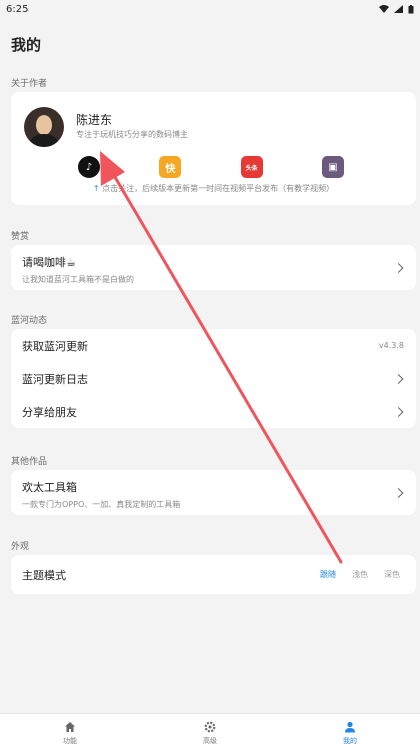 Image resolution: width=420 pixels, height=752 pixels. I want to click on other-card: 欢太工具箱 一款专门为OPPO、一加、真我定制的工具箱, so click(213, 492).